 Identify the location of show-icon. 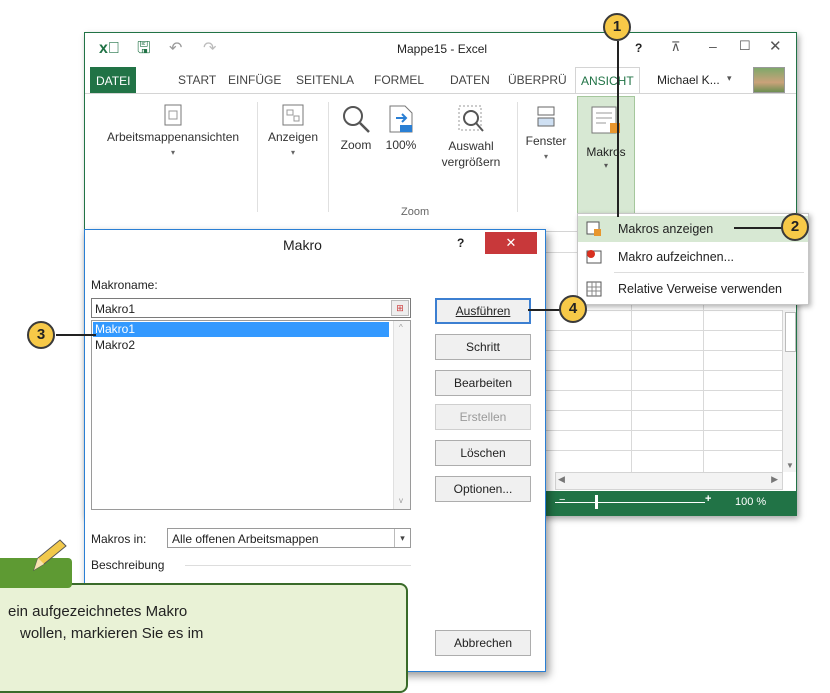
(293, 115).